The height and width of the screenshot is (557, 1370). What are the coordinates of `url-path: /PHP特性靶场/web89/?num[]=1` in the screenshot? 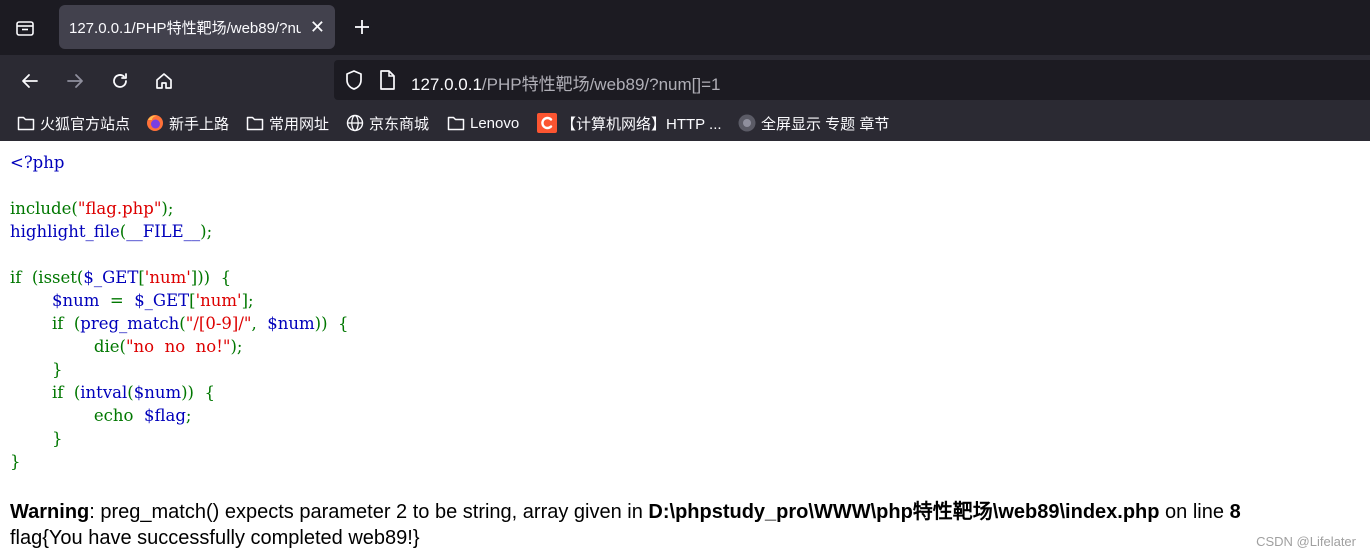 It's located at (601, 84).